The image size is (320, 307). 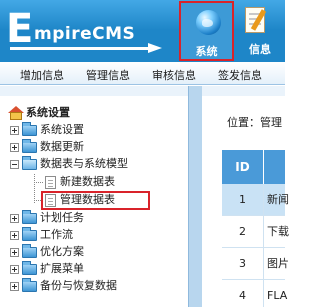 What do you see at coordinates (16, 114) in the screenshot?
I see `home-icon` at bounding box center [16, 114].